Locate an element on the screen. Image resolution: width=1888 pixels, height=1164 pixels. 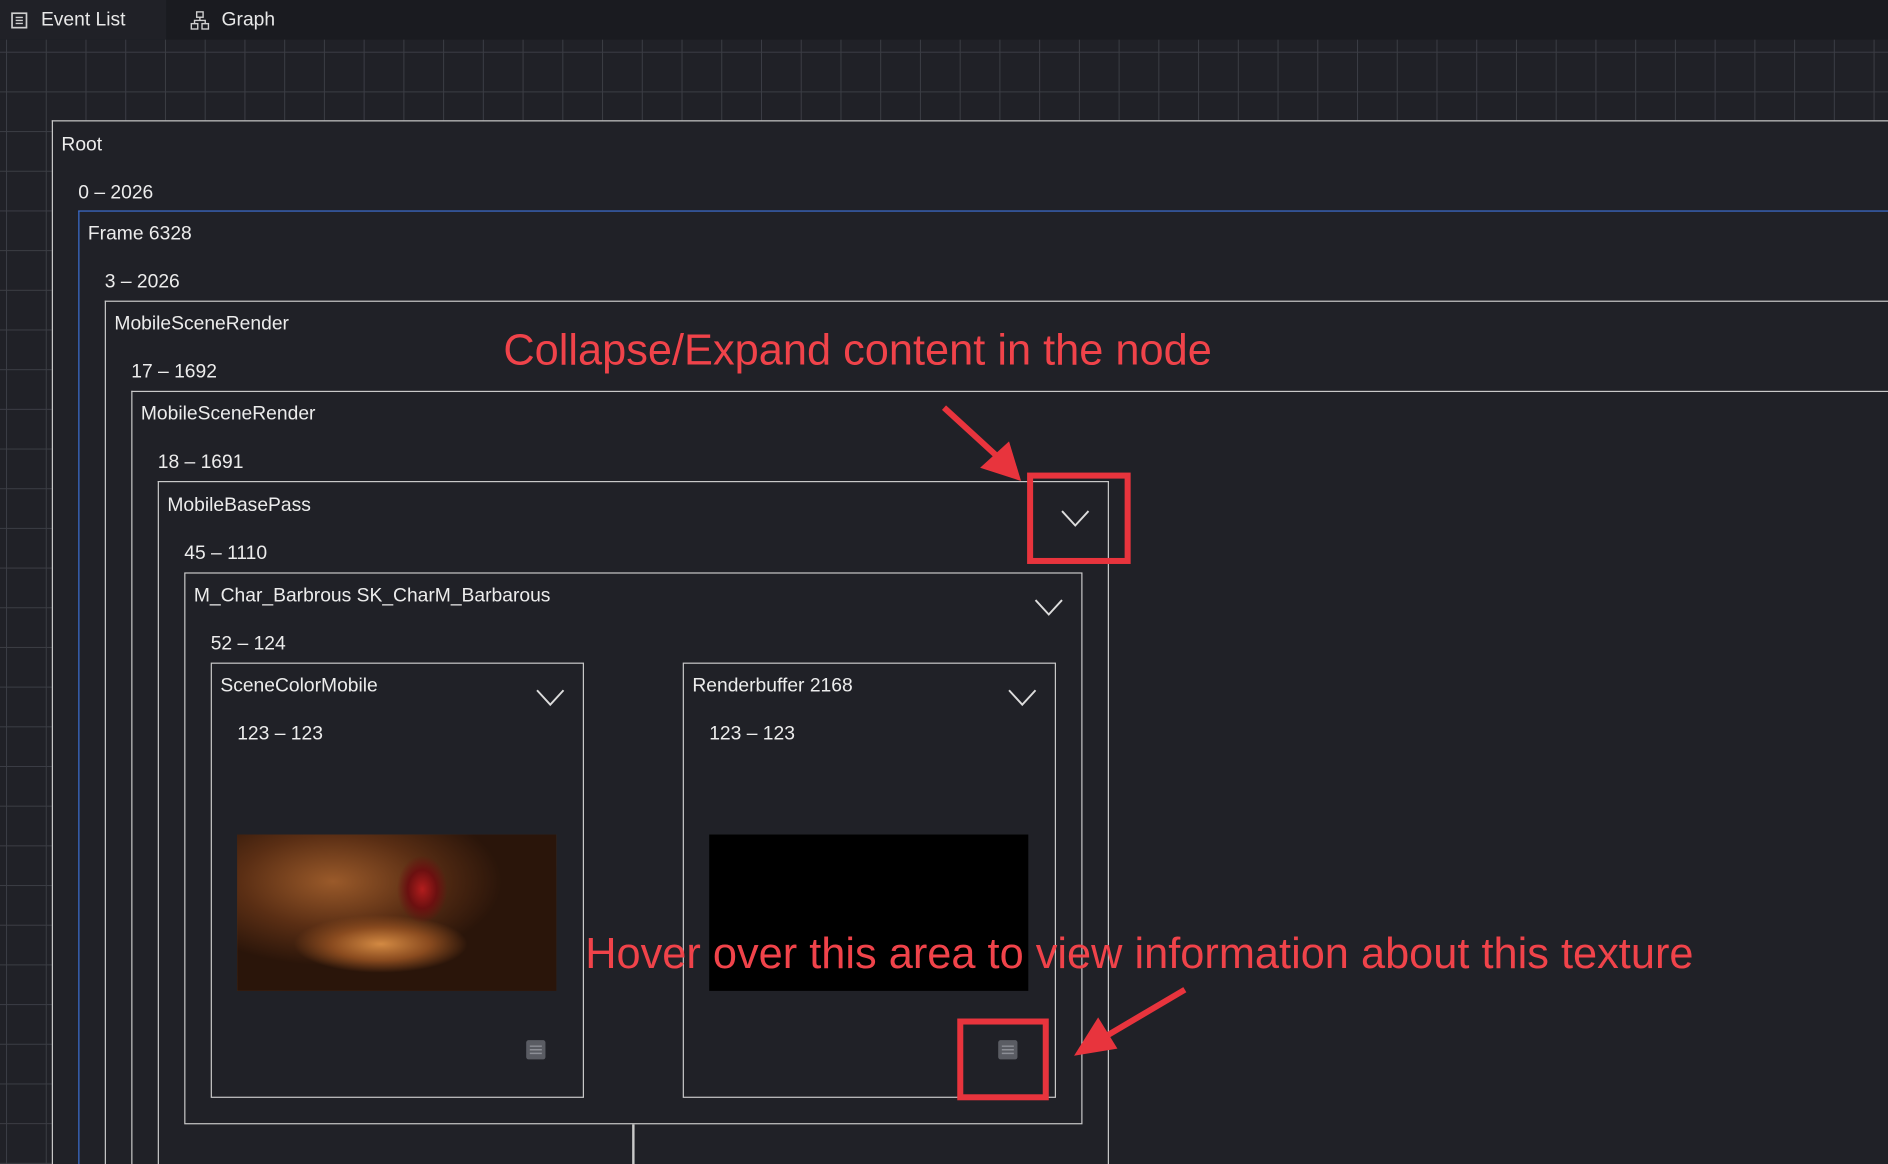
node-scenecolor-title: SceneColorMobile is located at coordinates (299, 686).